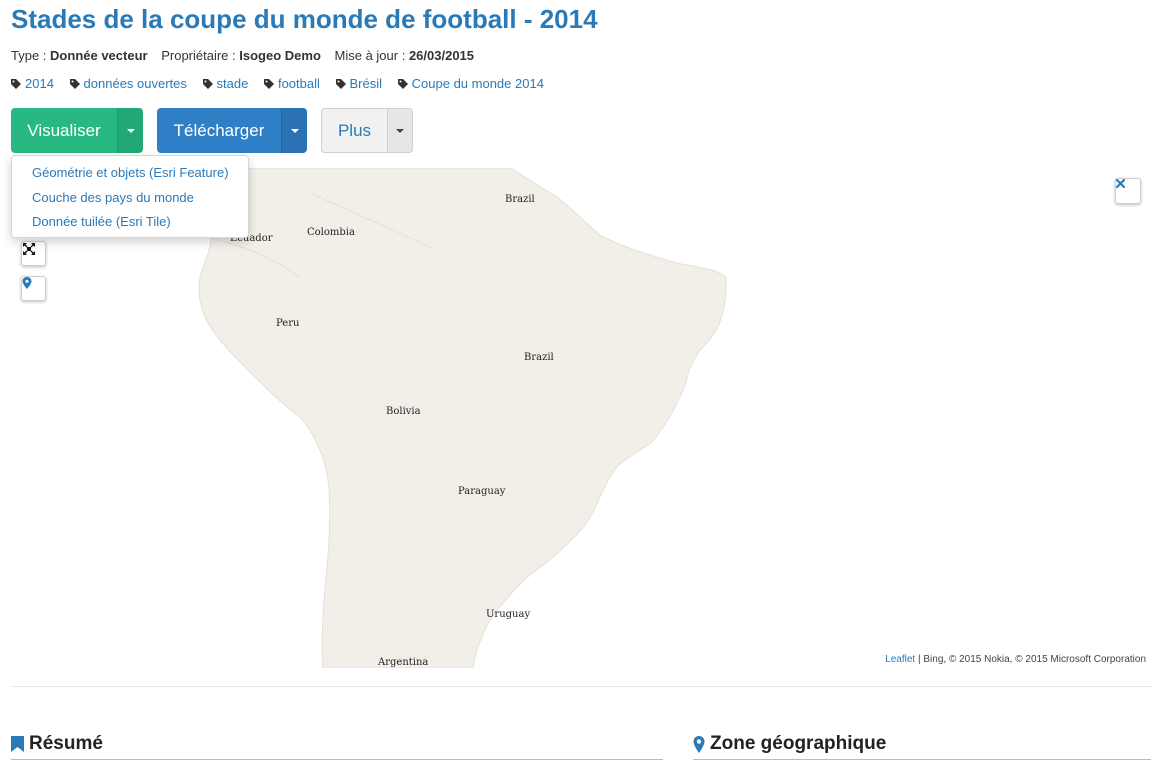  What do you see at coordinates (477, 83) in the screenshot?
I see `tag-label: Coupe du monde 2014` at bounding box center [477, 83].